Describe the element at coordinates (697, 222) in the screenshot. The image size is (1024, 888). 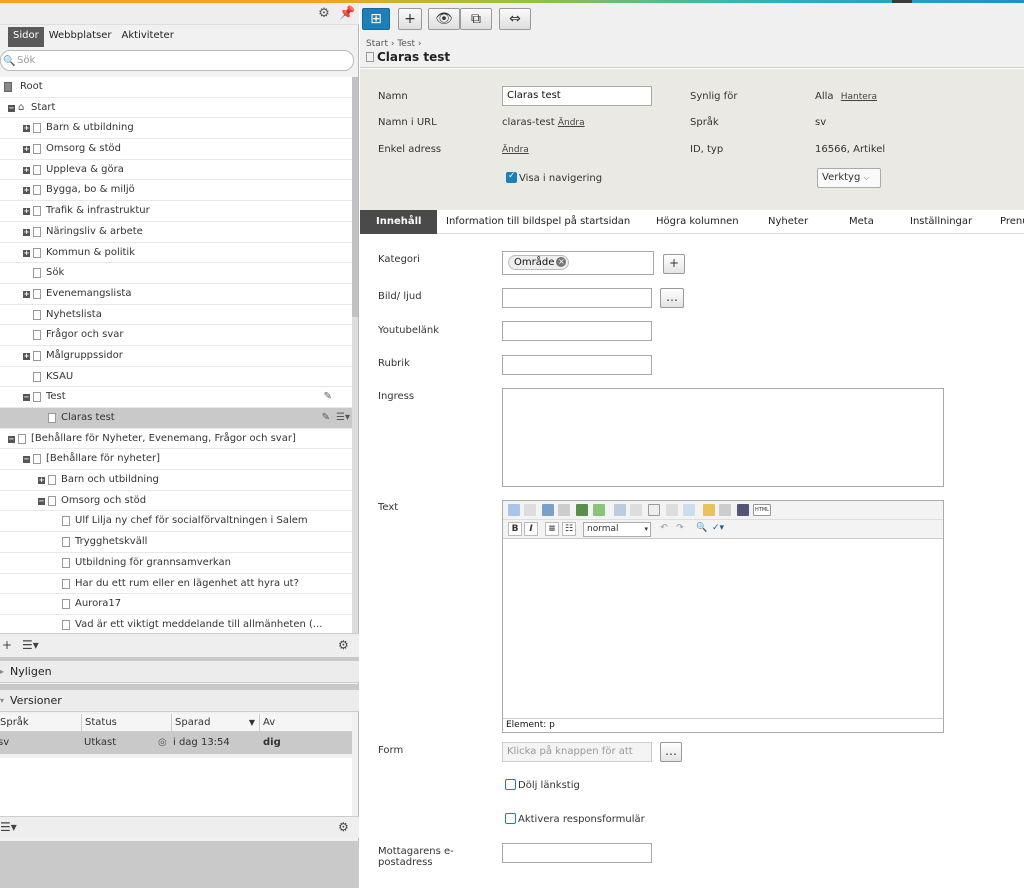
I see `tab-right-column: Högra kolumnen` at that location.